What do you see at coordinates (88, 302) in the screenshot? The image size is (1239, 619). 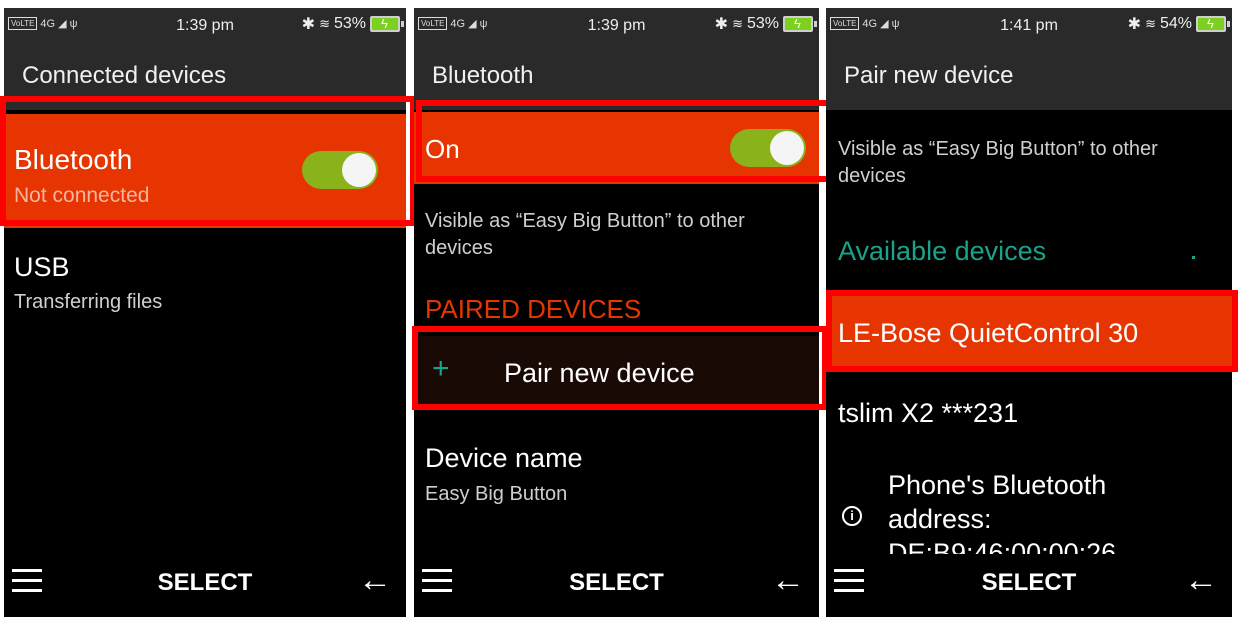 I see `usb-status: Transferring files` at bounding box center [88, 302].